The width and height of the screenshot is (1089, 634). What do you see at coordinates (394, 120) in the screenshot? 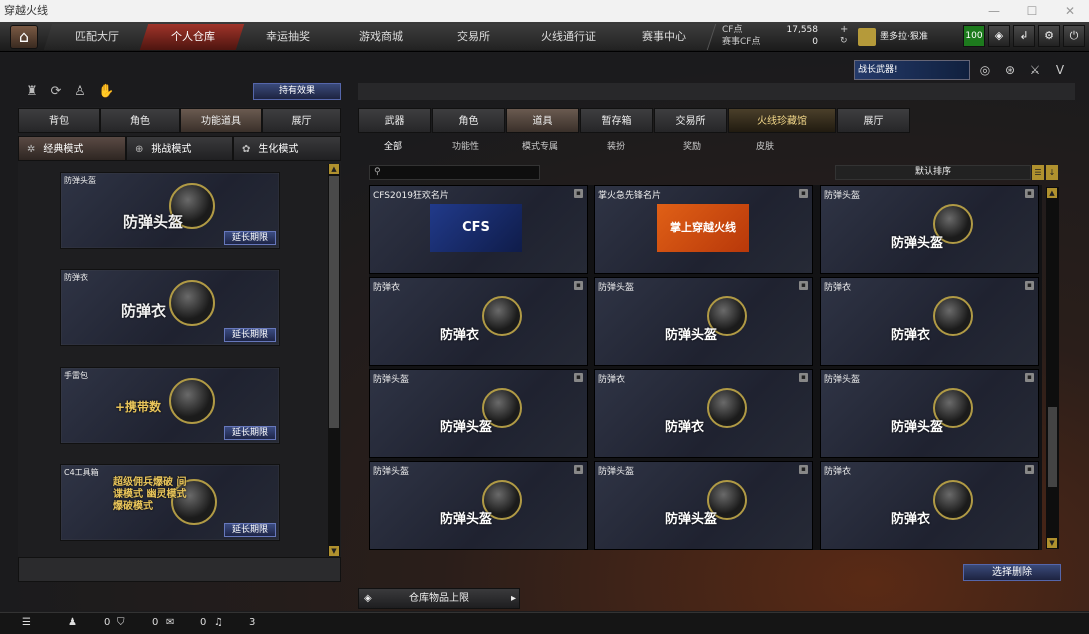
I see `tab-weapons: 武器` at bounding box center [394, 120].